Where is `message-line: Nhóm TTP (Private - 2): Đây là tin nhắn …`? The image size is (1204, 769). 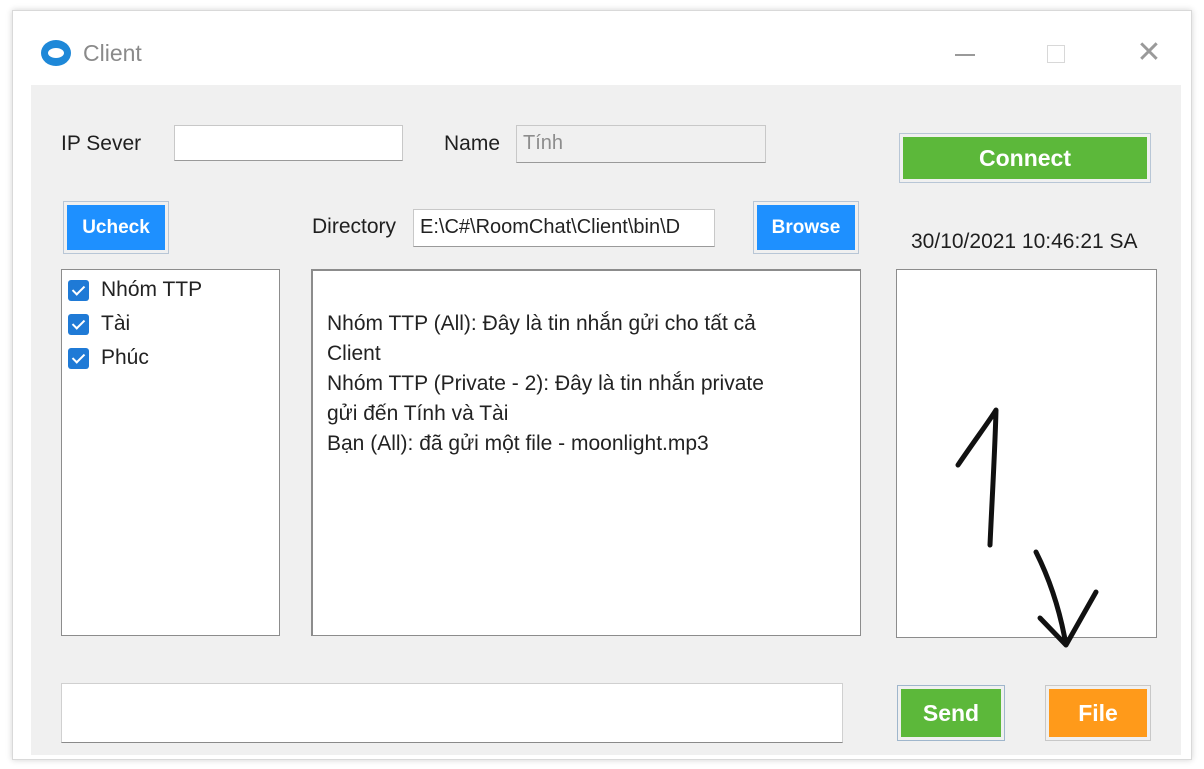 message-line: Nhóm TTP (Private - 2): Đây là tin nhắn … is located at coordinates (545, 383).